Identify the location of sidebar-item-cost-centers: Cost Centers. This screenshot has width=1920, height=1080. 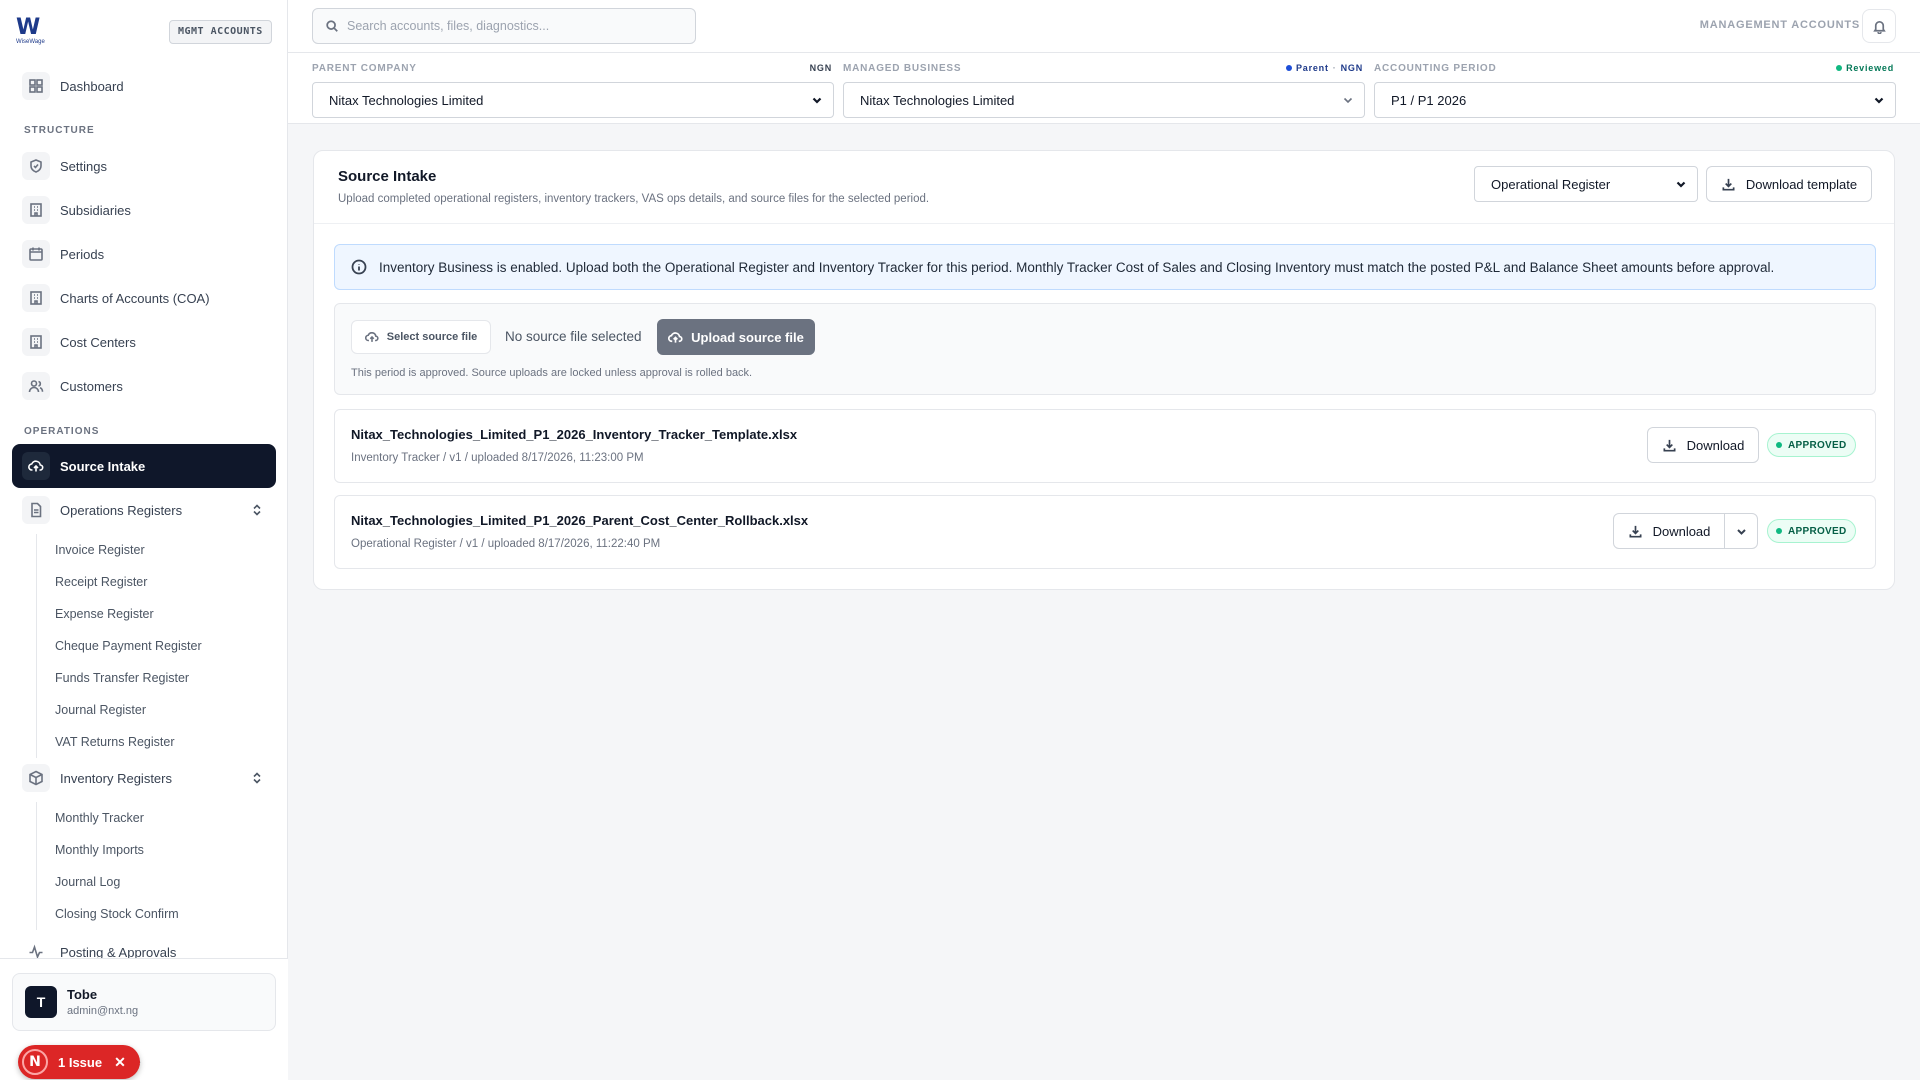
(144, 342).